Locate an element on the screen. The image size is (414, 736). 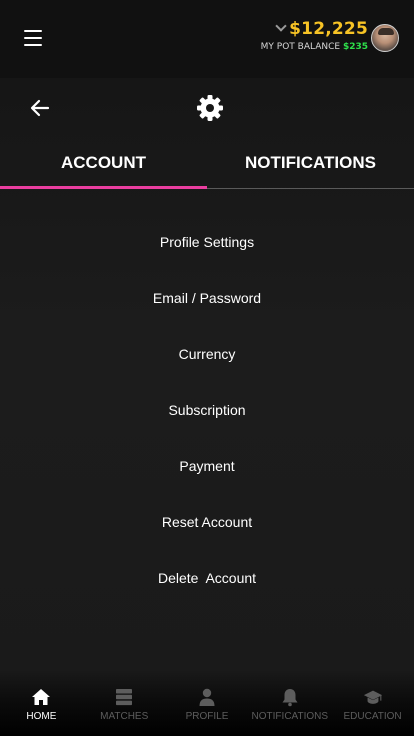
user-icon is located at coordinates (207, 697).